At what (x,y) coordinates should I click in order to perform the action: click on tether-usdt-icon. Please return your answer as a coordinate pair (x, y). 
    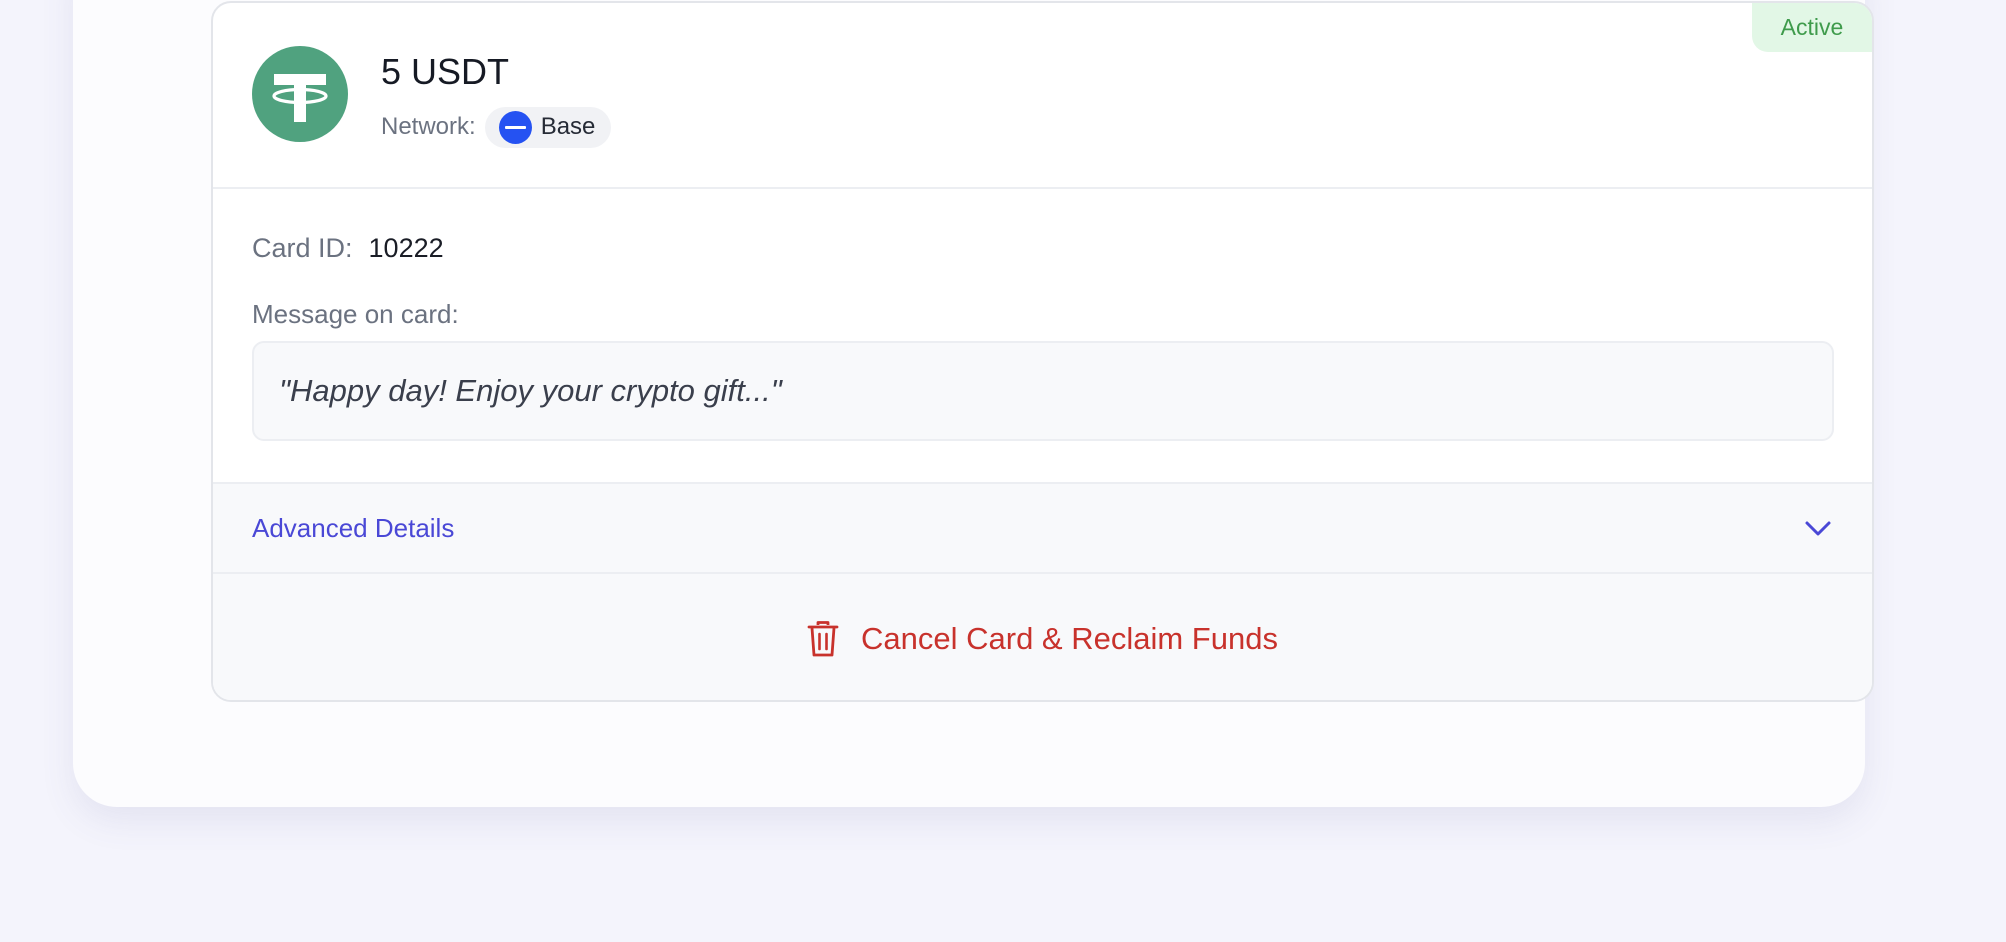
    Looking at the image, I should click on (300, 94).